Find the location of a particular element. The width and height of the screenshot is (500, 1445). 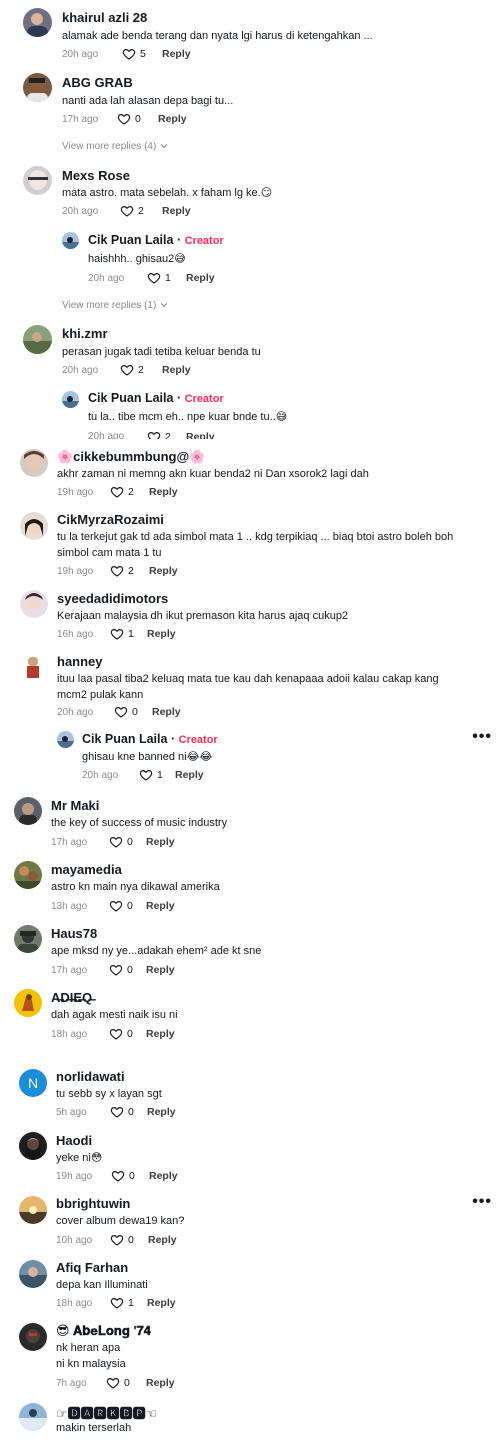

comment-time: 17h ago is located at coordinates (69, 842).